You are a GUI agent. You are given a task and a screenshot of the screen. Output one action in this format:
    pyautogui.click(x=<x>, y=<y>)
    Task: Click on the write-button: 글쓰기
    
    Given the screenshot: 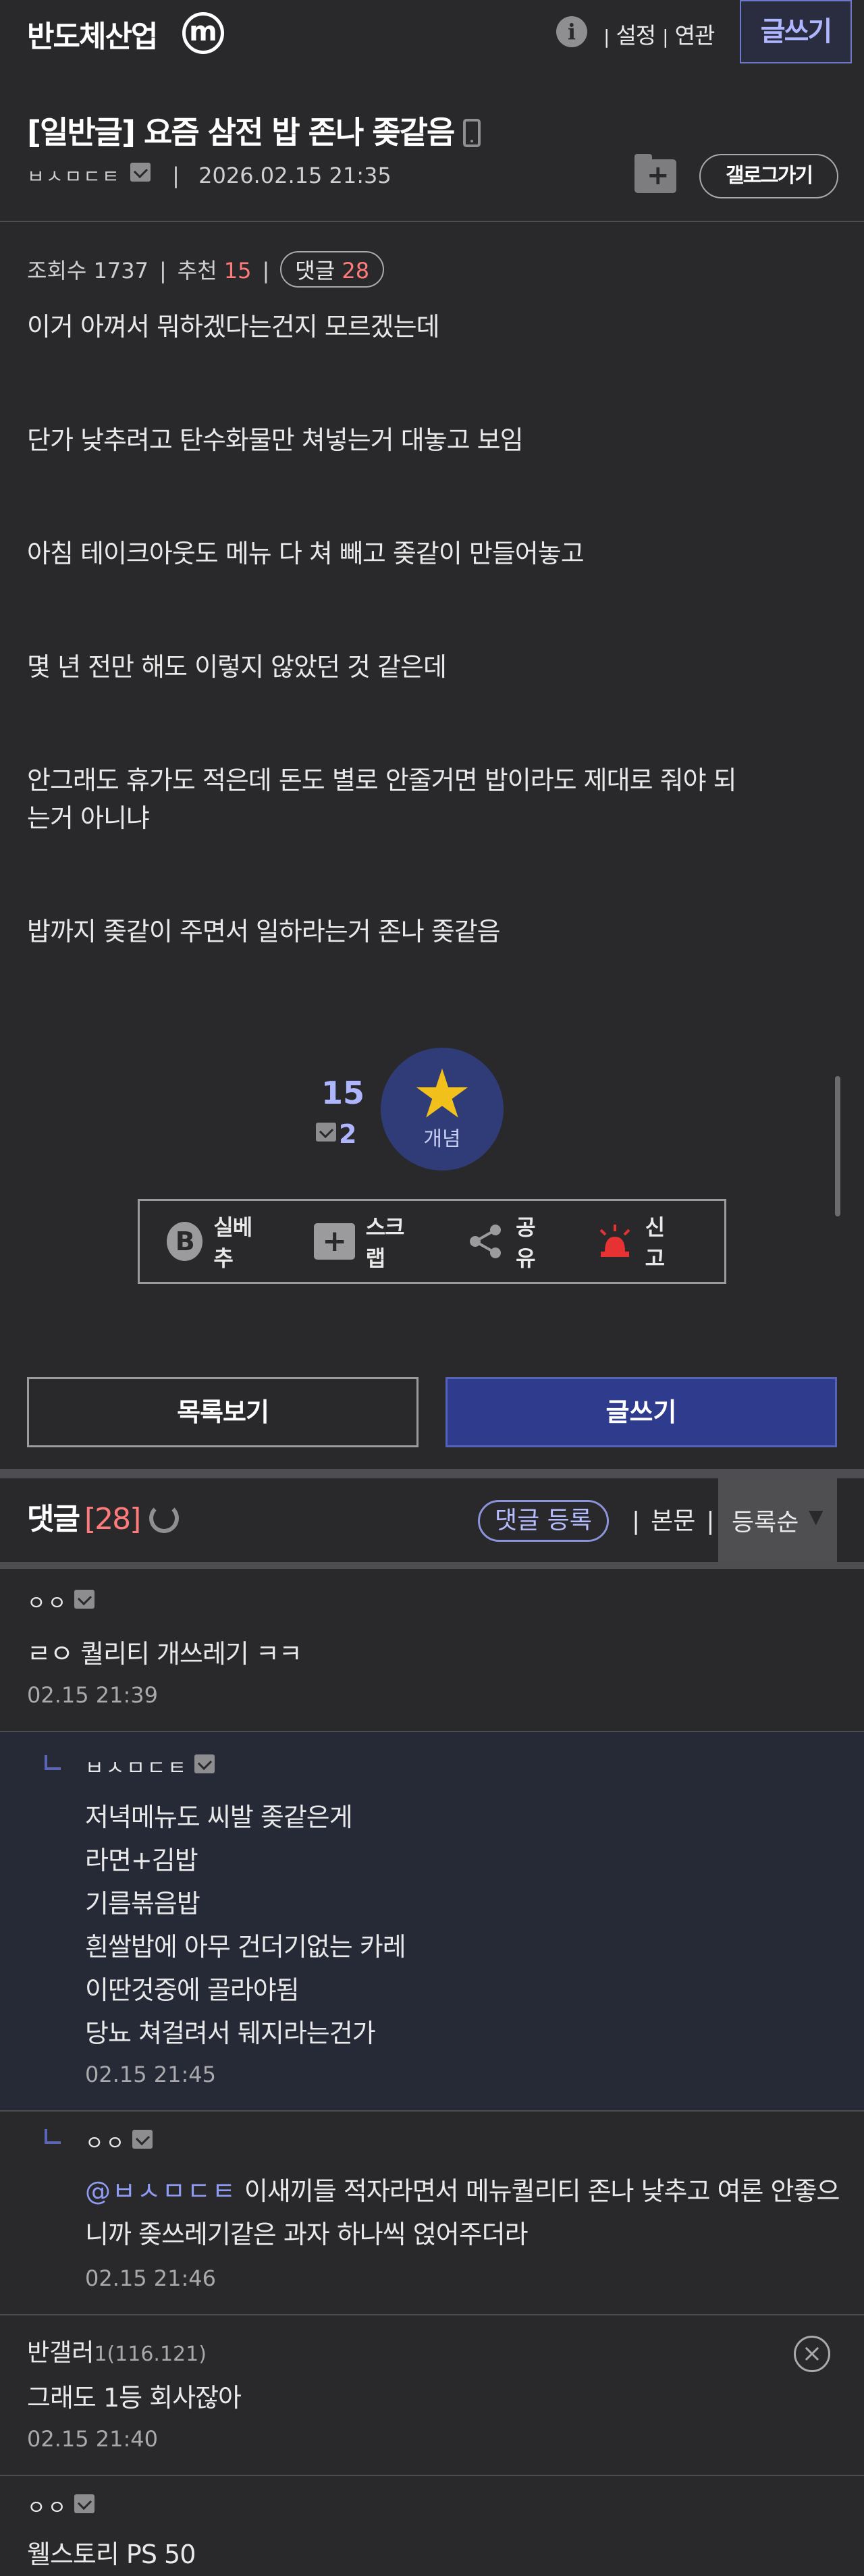 What is the action you would take?
    pyautogui.click(x=641, y=1412)
    